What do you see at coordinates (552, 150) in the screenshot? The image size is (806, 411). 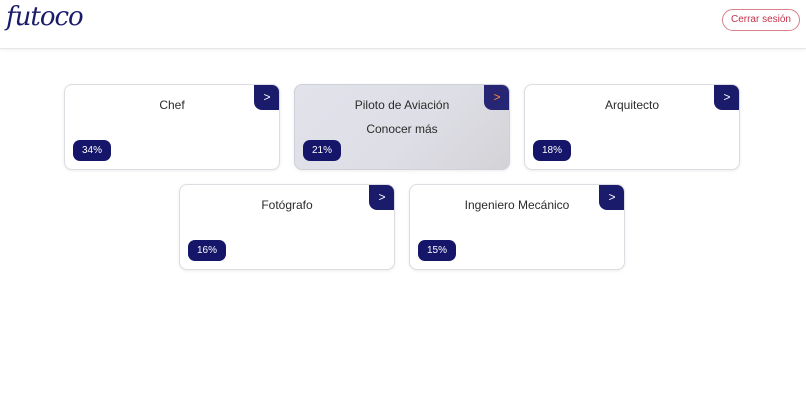 I see `match-percent-badge: 18%` at bounding box center [552, 150].